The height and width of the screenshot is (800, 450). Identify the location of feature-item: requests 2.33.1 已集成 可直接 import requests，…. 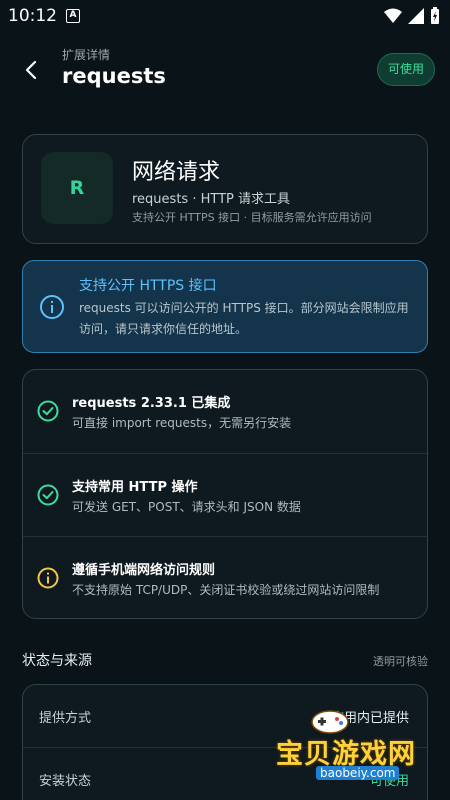
(225, 411).